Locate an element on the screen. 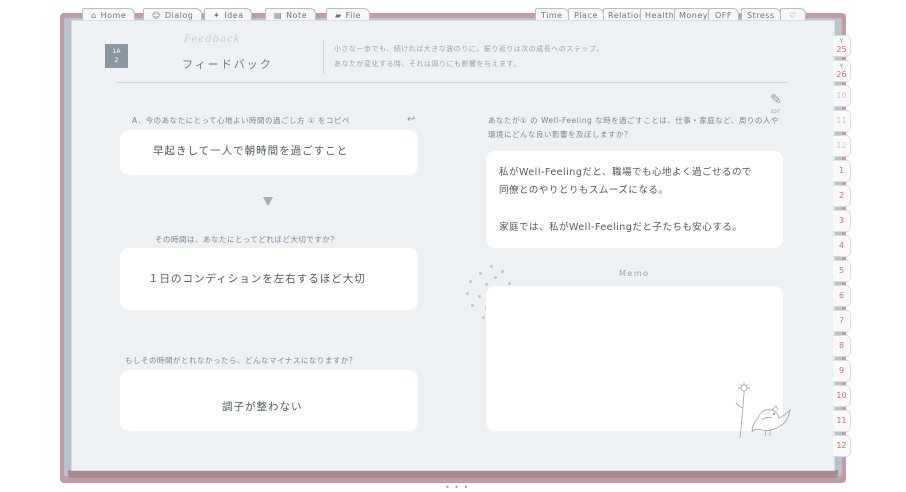 The image size is (906, 492). return-icon: ↩ is located at coordinates (411, 119).